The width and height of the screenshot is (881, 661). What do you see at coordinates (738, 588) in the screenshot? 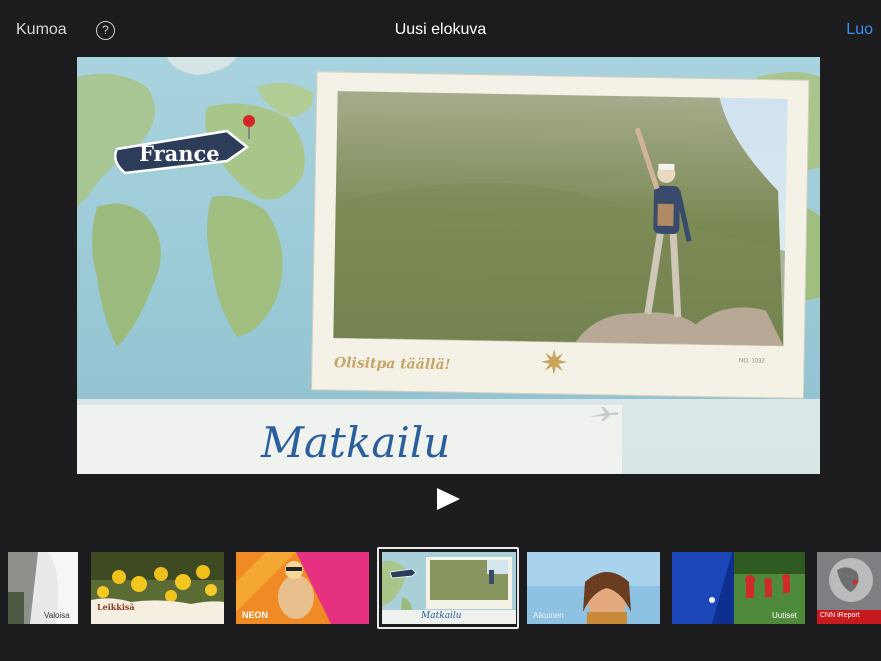
I see `theme-thumb-uutiset: Uutiset` at bounding box center [738, 588].